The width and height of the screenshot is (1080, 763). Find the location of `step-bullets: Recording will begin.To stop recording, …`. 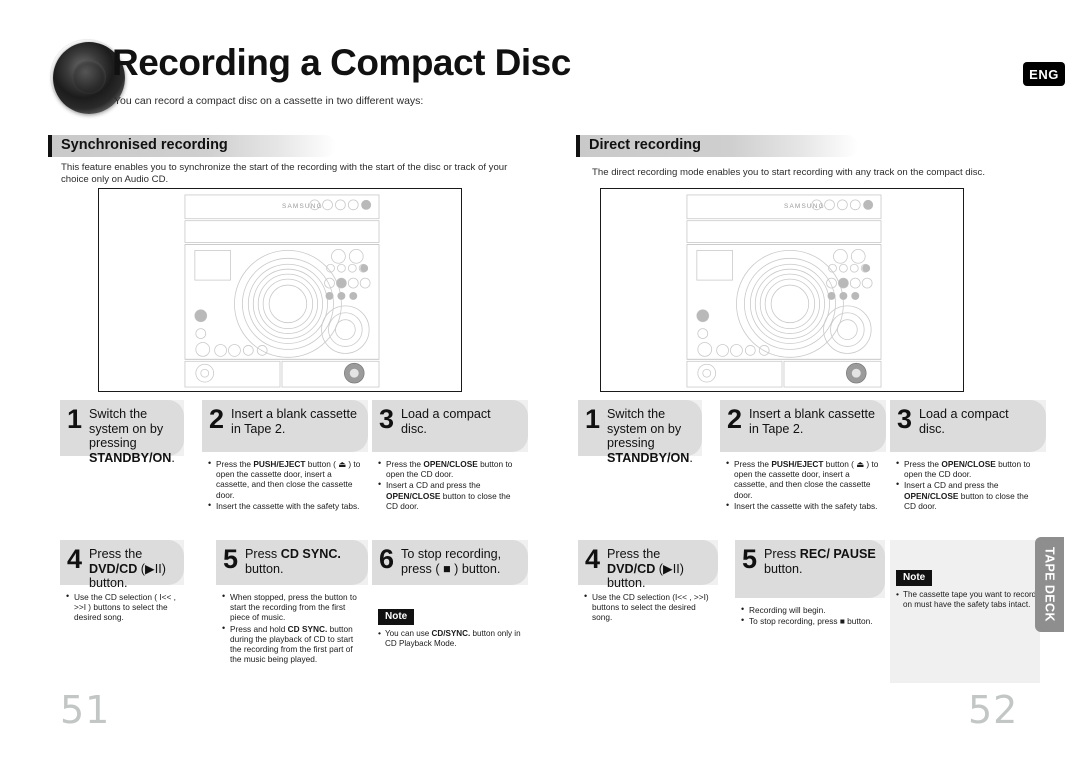

step-bullets: Recording will begin.To stop recording, … is located at coordinates (810, 615).